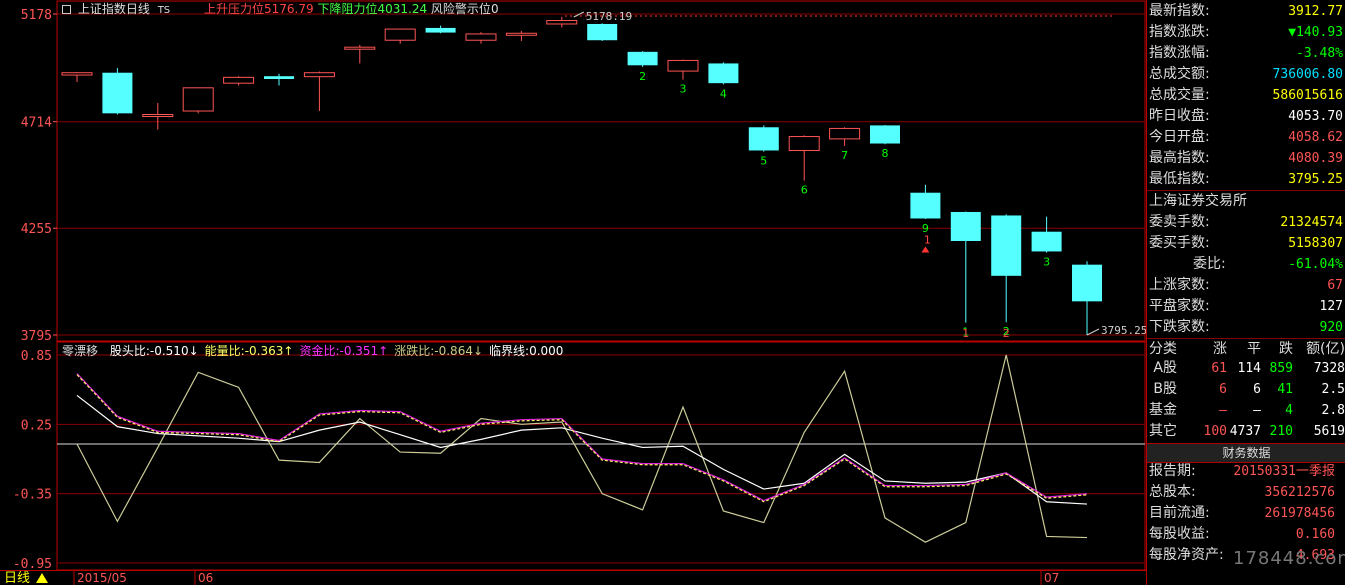 The image size is (1345, 585). What do you see at coordinates (36, 336) in the screenshot?
I see `price-tick-label: 3795` at bounding box center [36, 336].